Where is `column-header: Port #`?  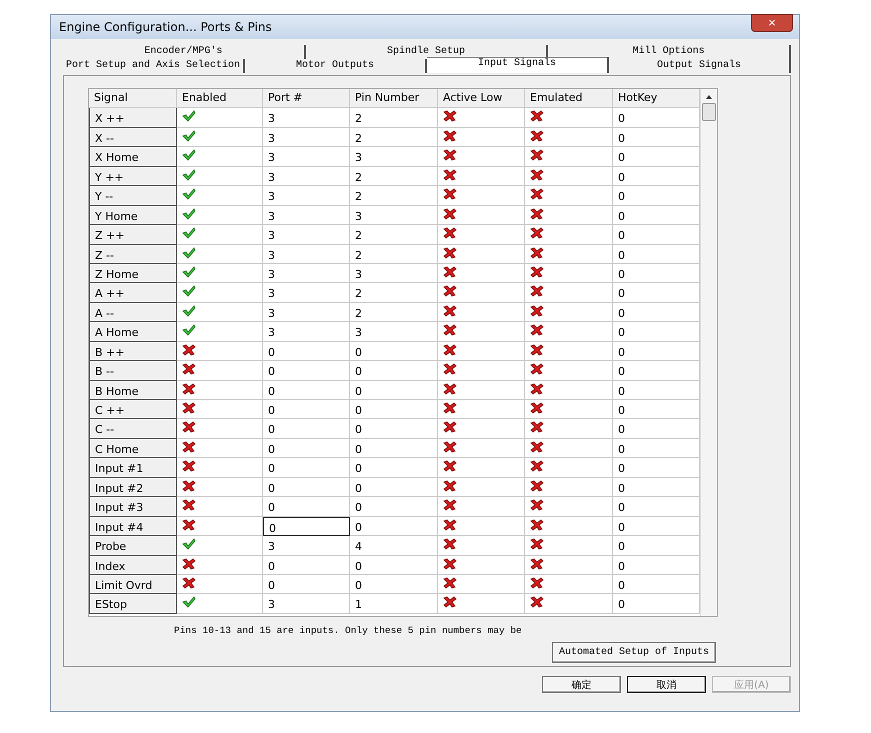
column-header: Port # is located at coordinates (306, 98).